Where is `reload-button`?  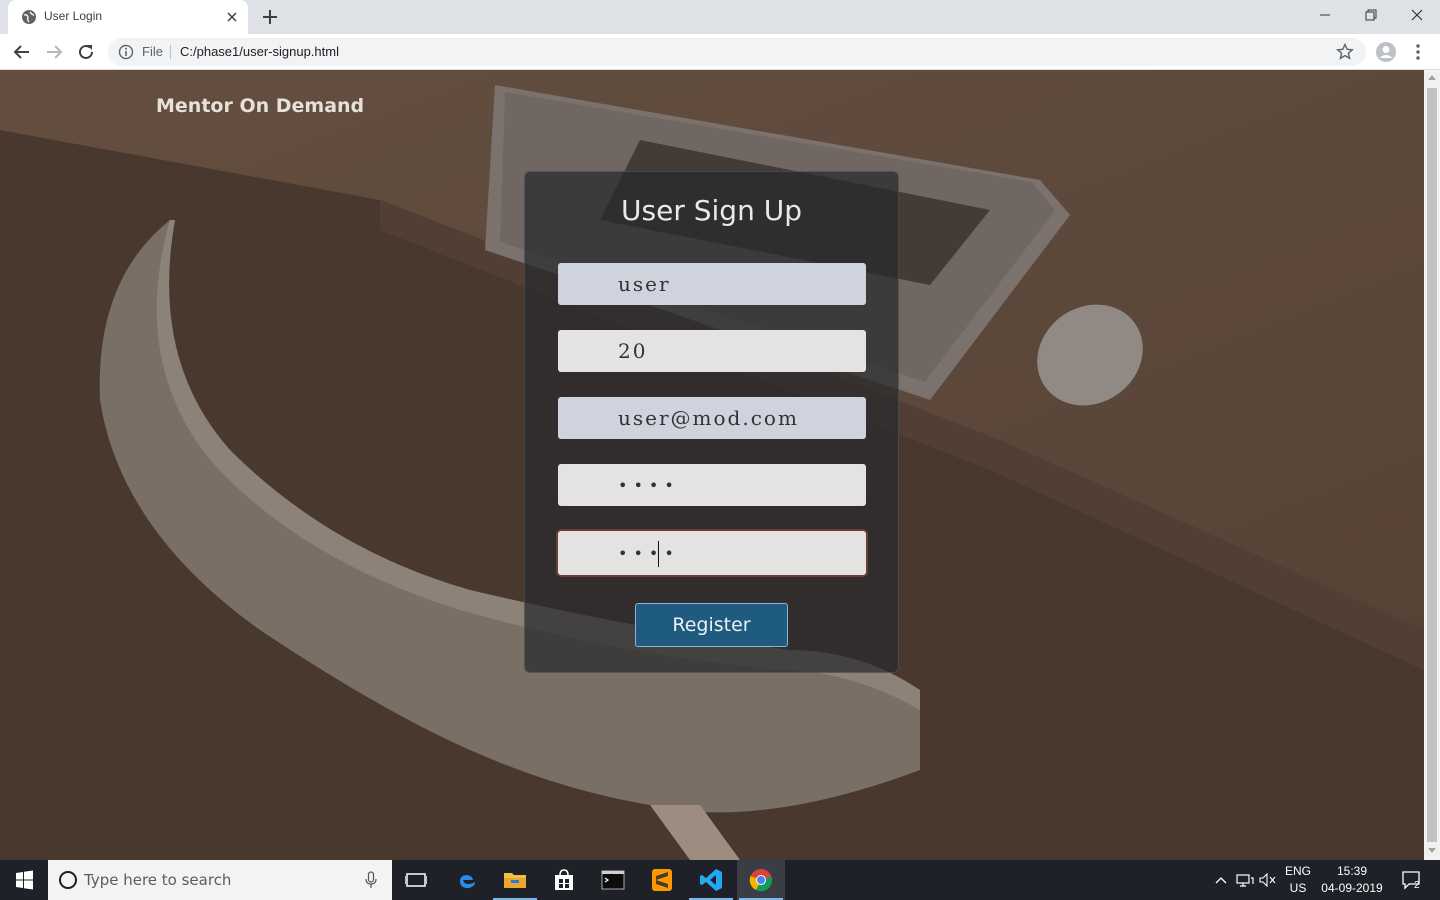
reload-button is located at coordinates (86, 52).